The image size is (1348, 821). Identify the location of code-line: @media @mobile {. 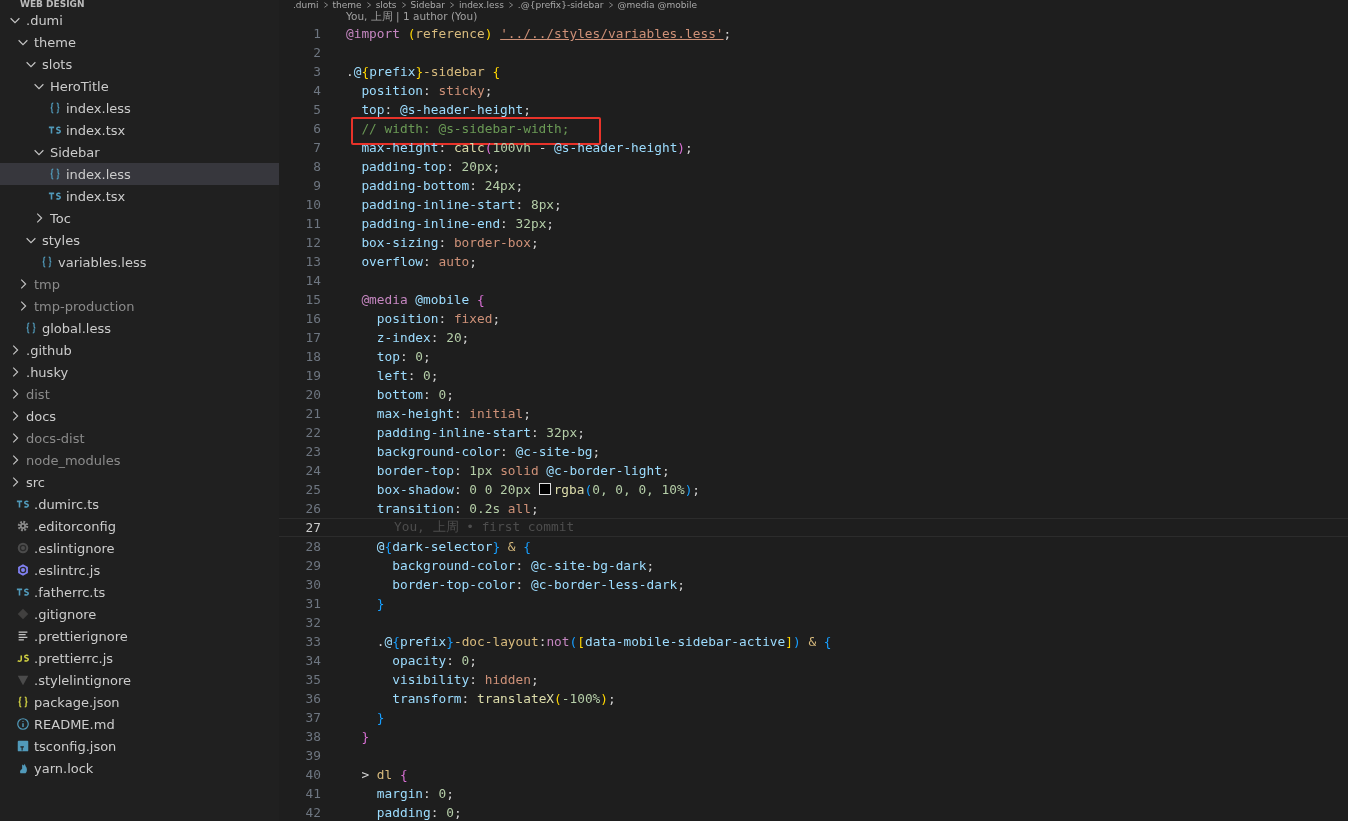
(422, 299).